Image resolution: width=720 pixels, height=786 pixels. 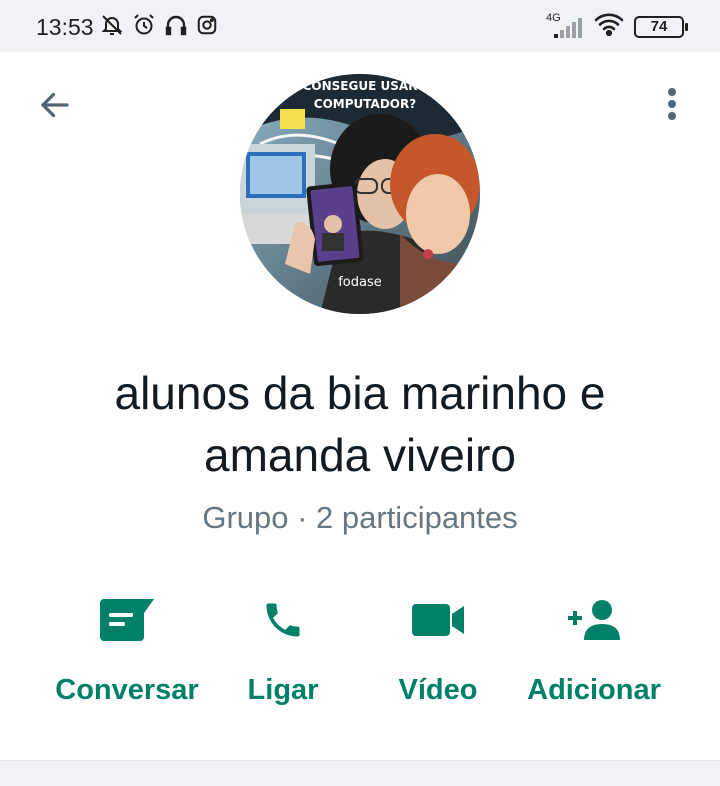 I want to click on add-participant-label: Adicionar, so click(x=594, y=690).